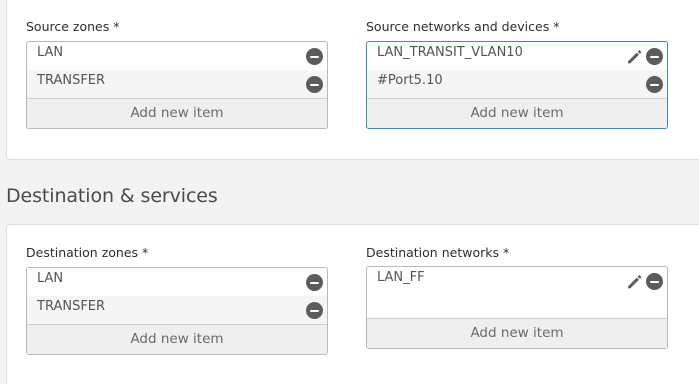 Image resolution: width=699 pixels, height=384 pixels. I want to click on list-item: #Port5.10, so click(517, 84).